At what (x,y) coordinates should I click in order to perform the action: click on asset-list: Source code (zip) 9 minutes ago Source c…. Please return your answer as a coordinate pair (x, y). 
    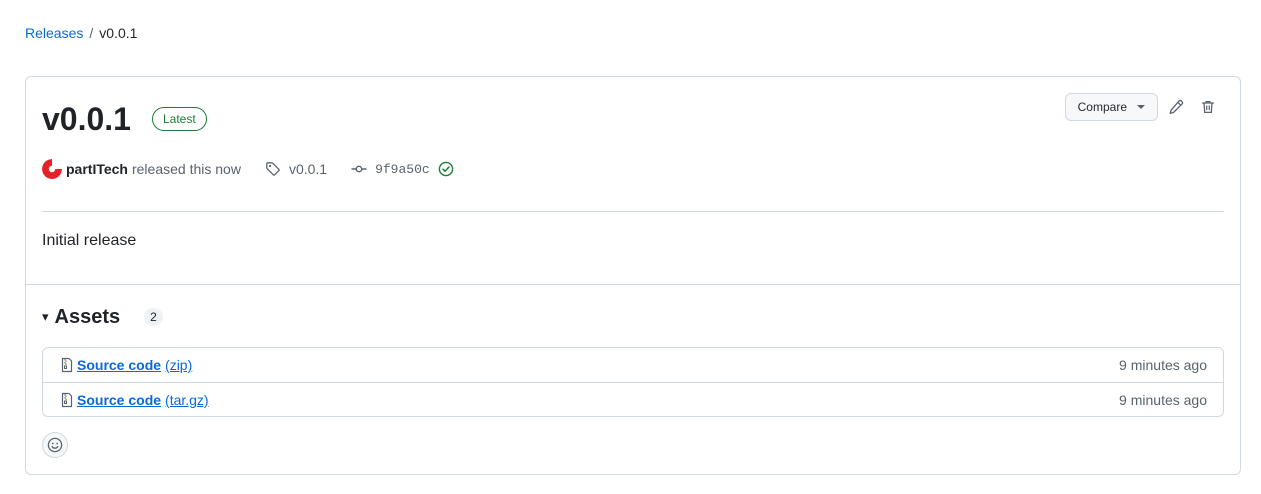
    Looking at the image, I should click on (633, 382).